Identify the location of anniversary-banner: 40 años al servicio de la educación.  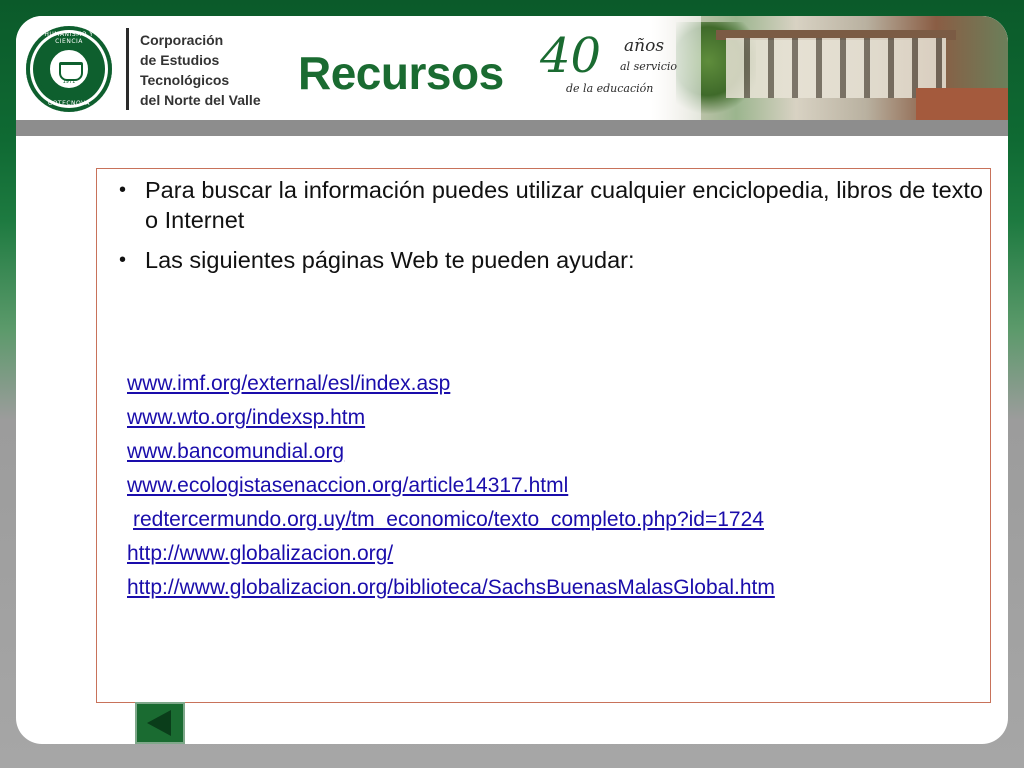
(772, 68).